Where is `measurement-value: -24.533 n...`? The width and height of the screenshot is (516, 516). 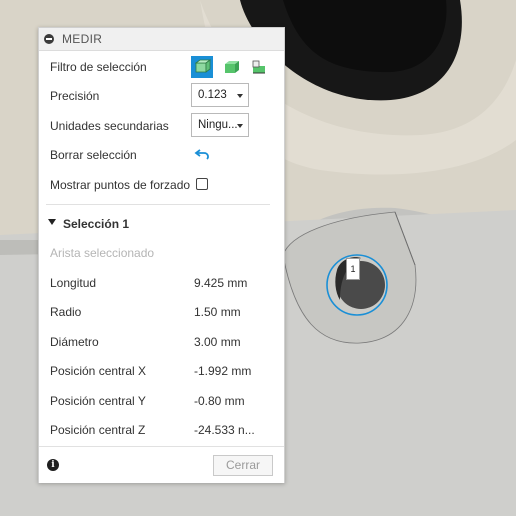
measurement-value: -24.533 n... is located at coordinates (224, 430).